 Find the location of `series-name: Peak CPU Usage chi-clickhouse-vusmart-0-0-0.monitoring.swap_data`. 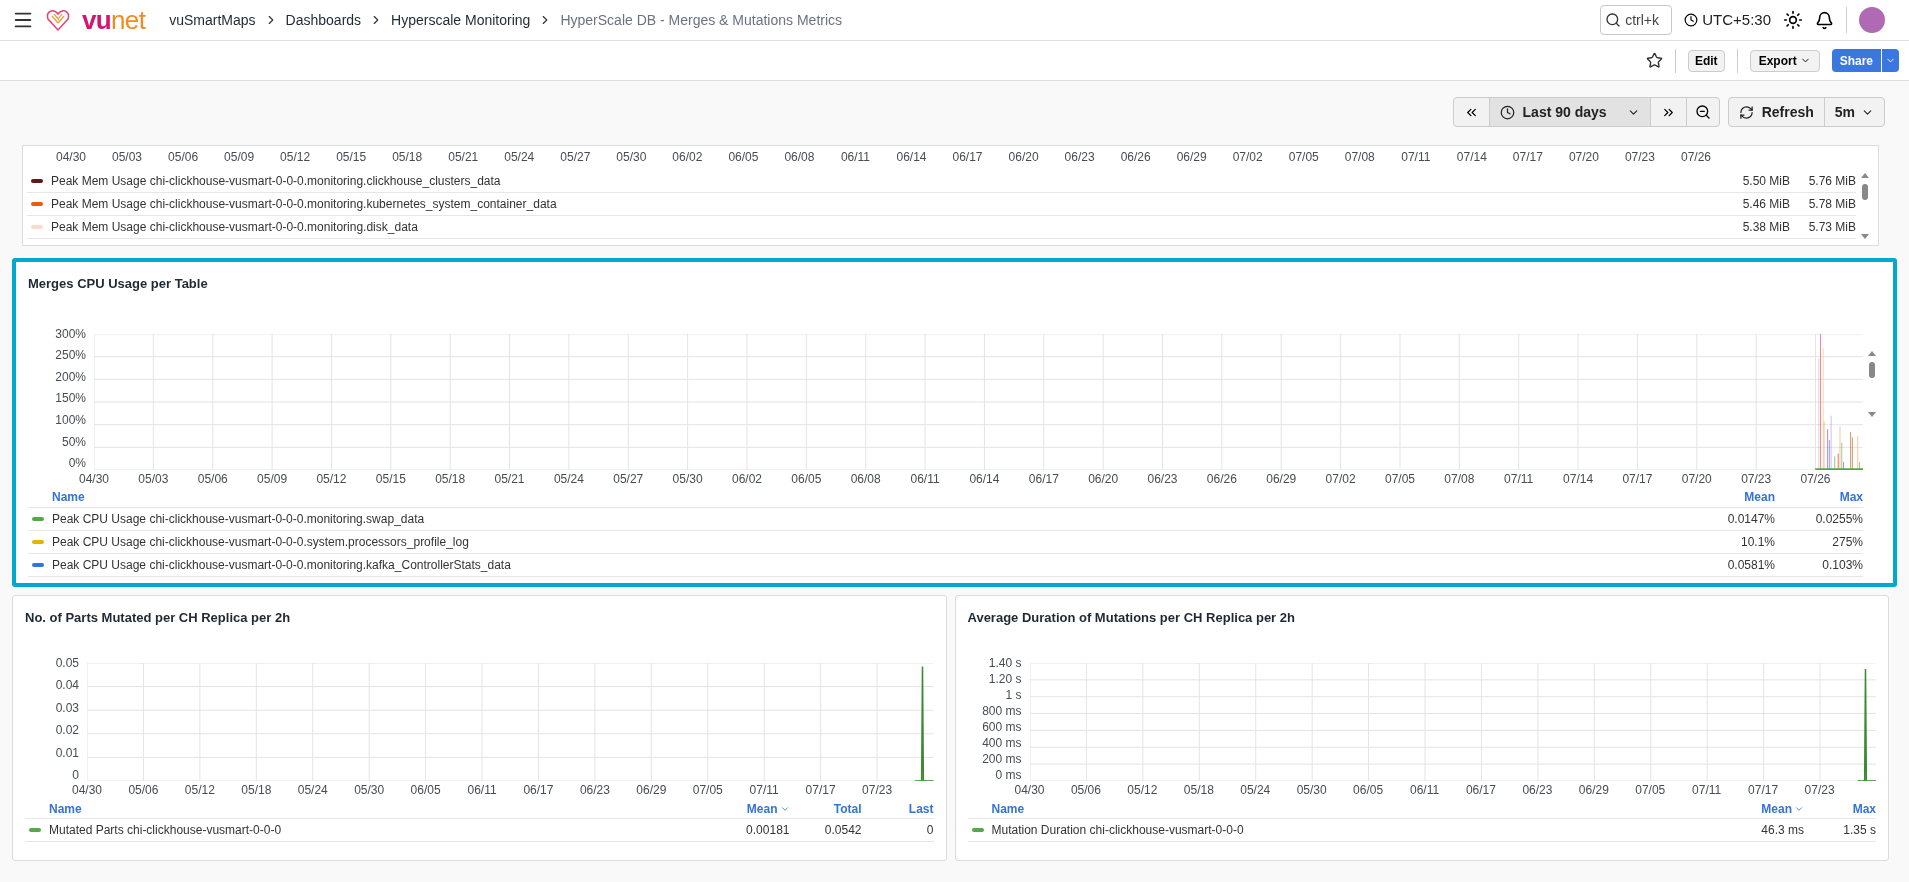

series-name: Peak CPU Usage chi-clickhouse-vusmart-0-0-0.monitoring.swap_data is located at coordinates (869, 518).